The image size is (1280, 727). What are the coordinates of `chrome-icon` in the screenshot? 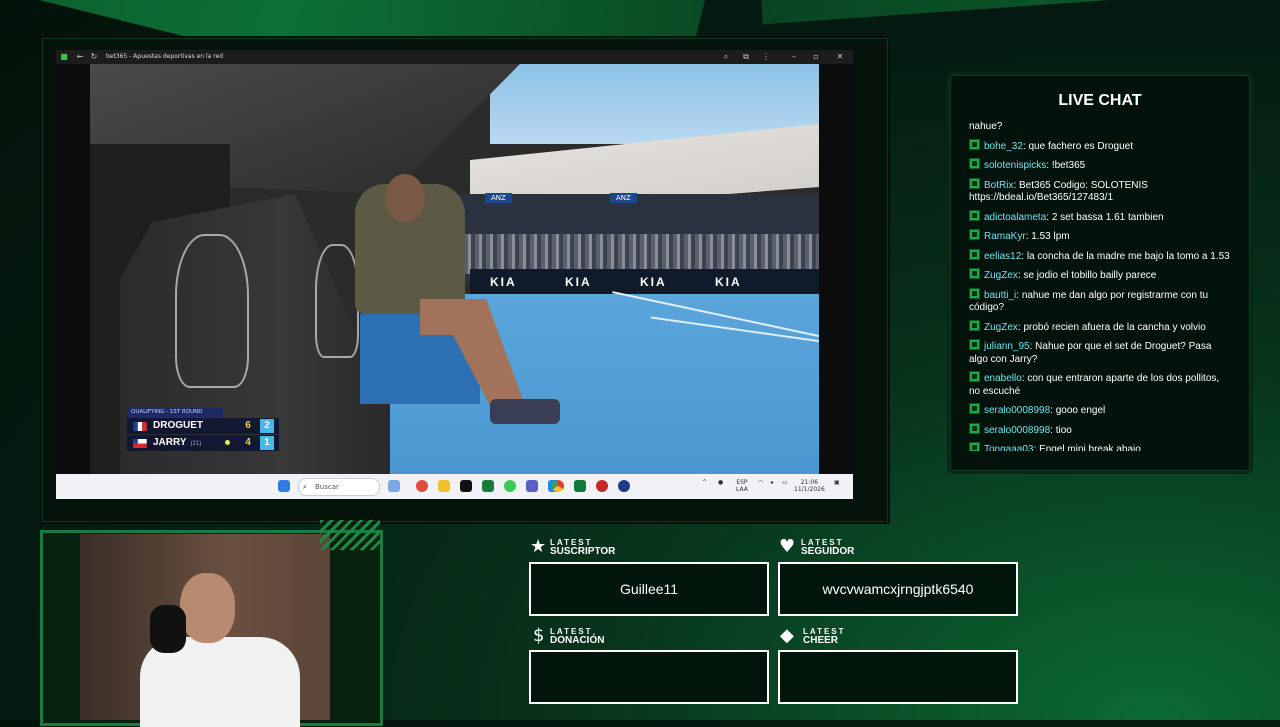 It's located at (558, 486).